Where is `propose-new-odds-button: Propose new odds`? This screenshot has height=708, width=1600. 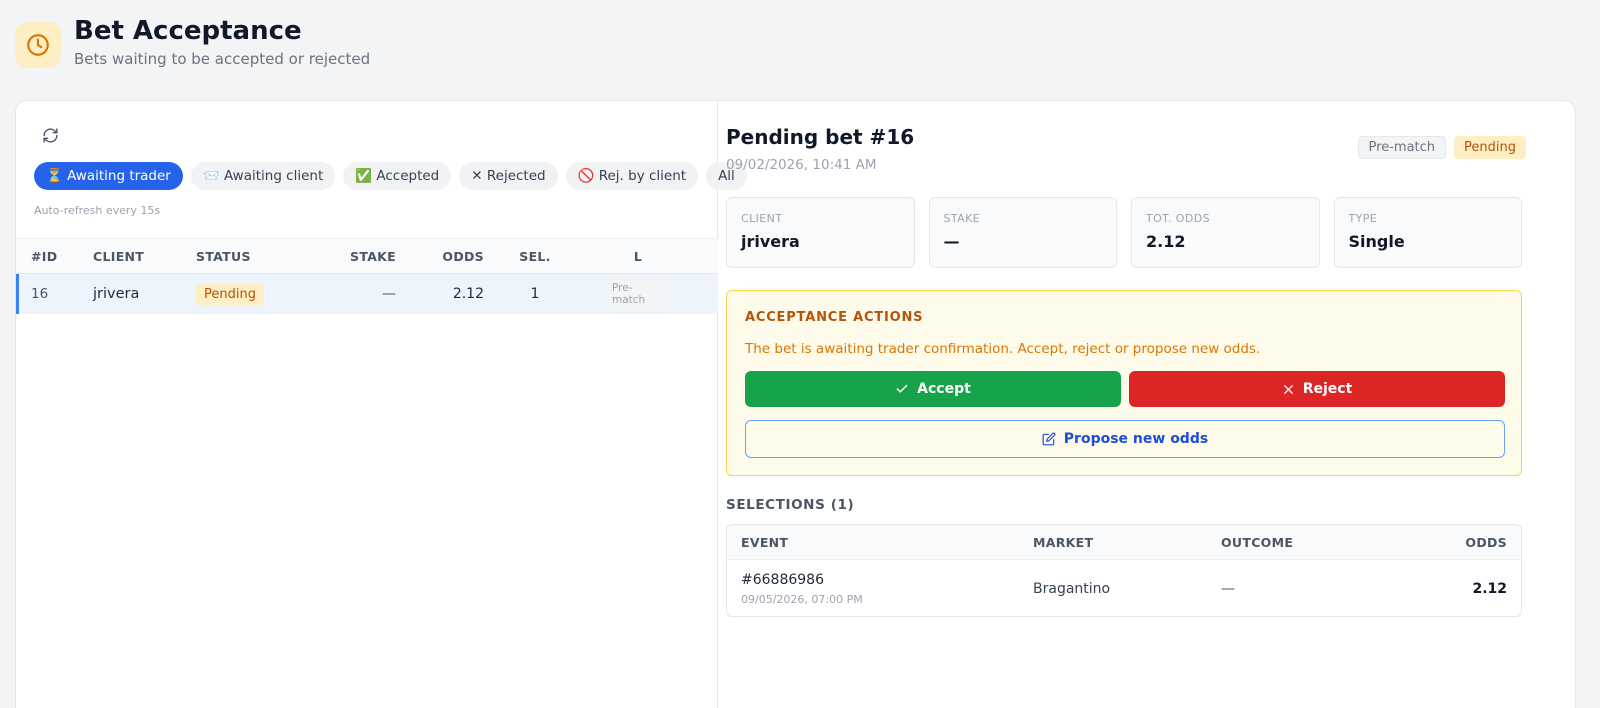 propose-new-odds-button: Propose new odds is located at coordinates (1125, 439).